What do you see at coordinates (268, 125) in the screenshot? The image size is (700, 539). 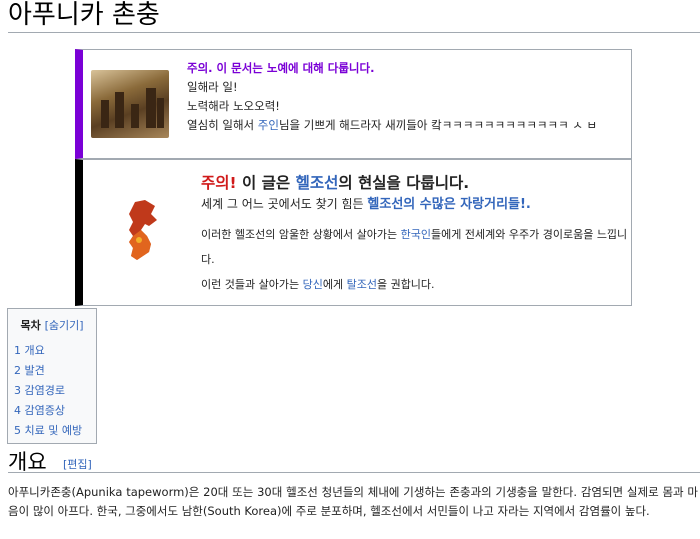 I see `owner-link: 주인` at bounding box center [268, 125].